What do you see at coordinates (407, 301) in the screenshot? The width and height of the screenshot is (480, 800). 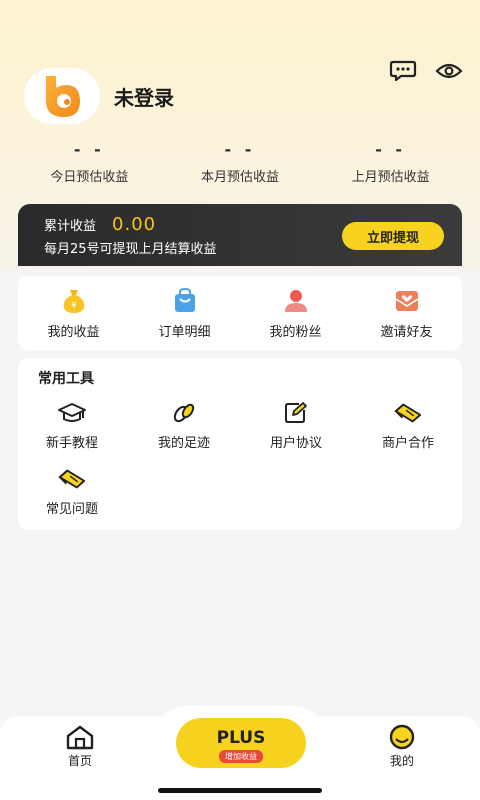 I see `invite-envelope-icon` at bounding box center [407, 301].